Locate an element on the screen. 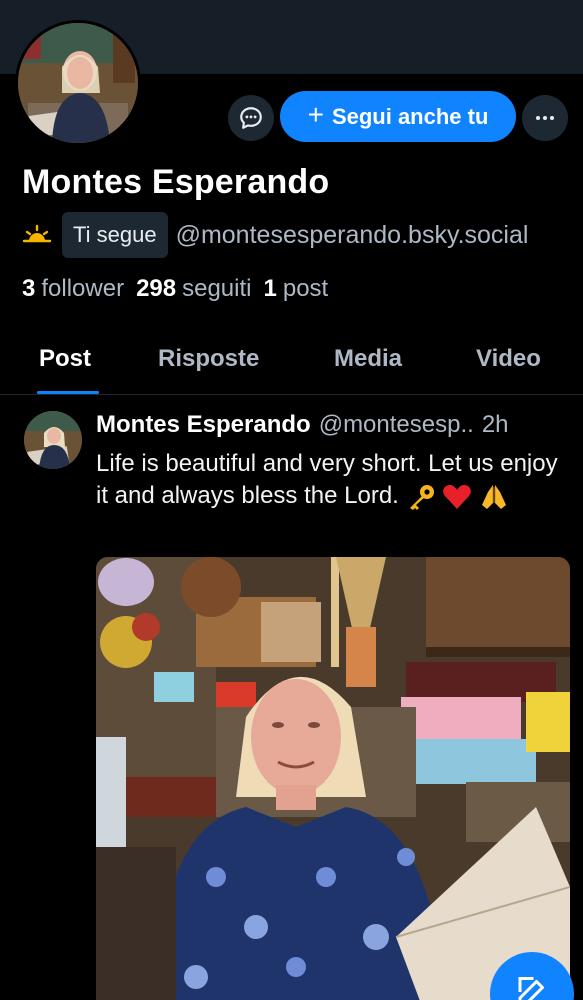 The image size is (583, 1000). ellipsis-icon is located at coordinates (545, 118).